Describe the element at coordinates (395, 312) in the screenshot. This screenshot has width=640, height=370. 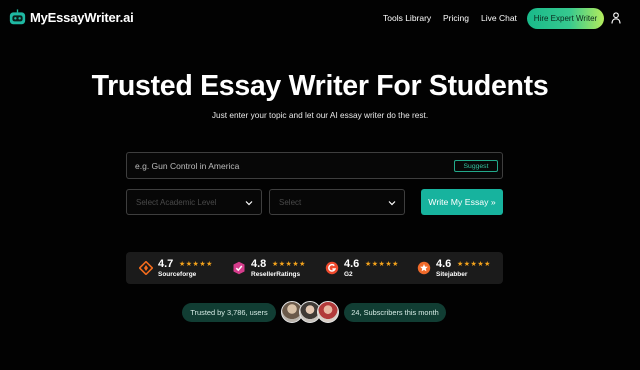
I see `subscribers-badge: 24, Subscribers this month` at that location.